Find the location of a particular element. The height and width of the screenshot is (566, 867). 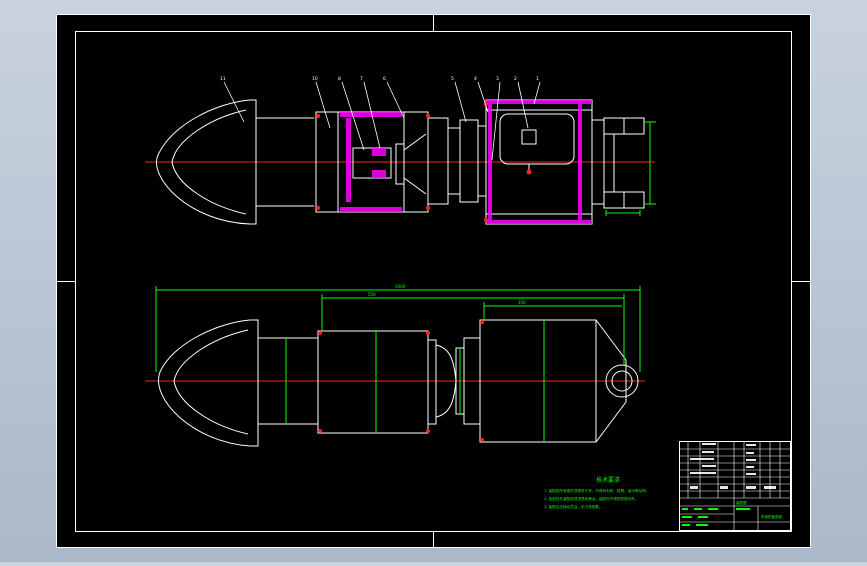

balloon-label-5: 5 is located at coordinates (452, 79).